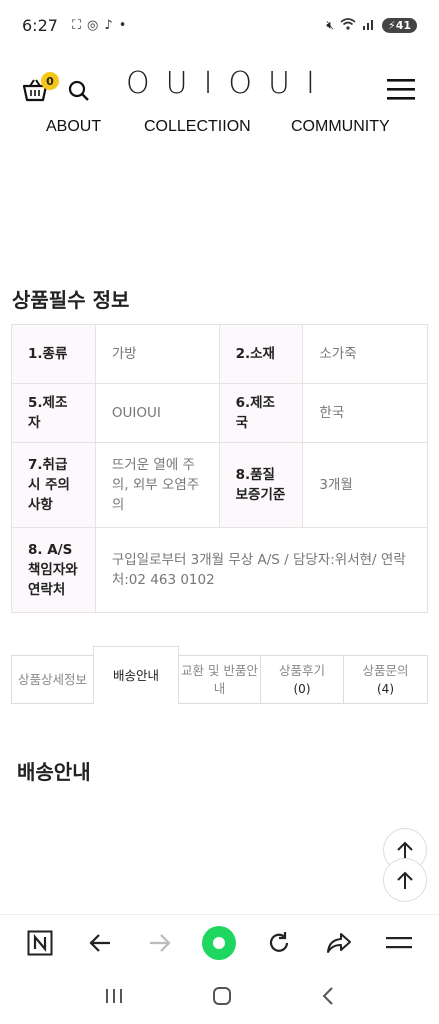  I want to click on table-row: 5.제조자 OUIOUI 6.제조국 한국, so click(219, 413).